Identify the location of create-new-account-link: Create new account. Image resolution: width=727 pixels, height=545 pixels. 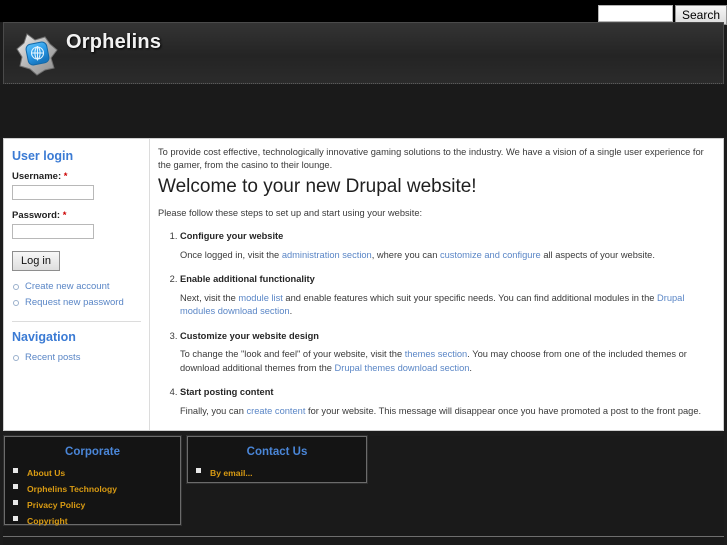
(67, 286).